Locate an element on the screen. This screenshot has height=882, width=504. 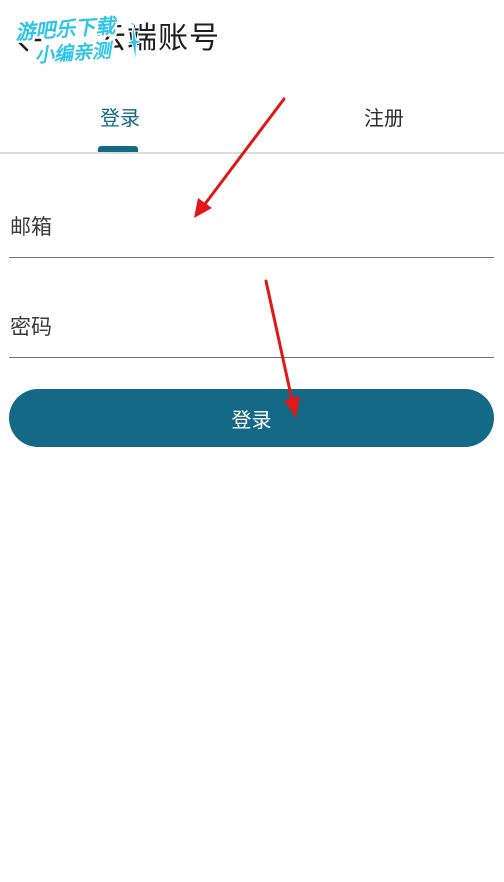
sparkle-icon is located at coordinates (134, 42).